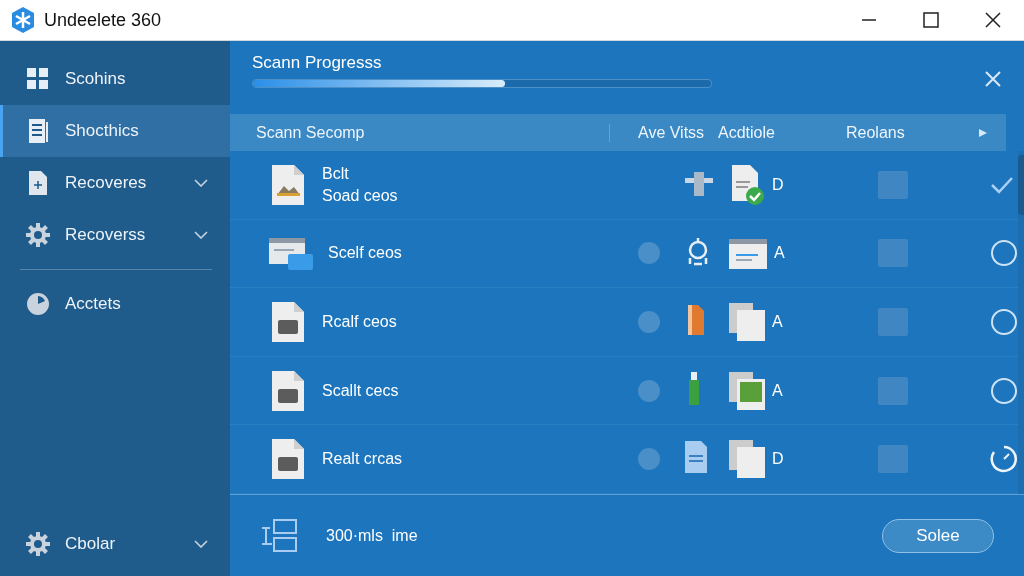  Describe the element at coordinates (115, 79) in the screenshot. I see `sidebar-item: Scohins` at that location.